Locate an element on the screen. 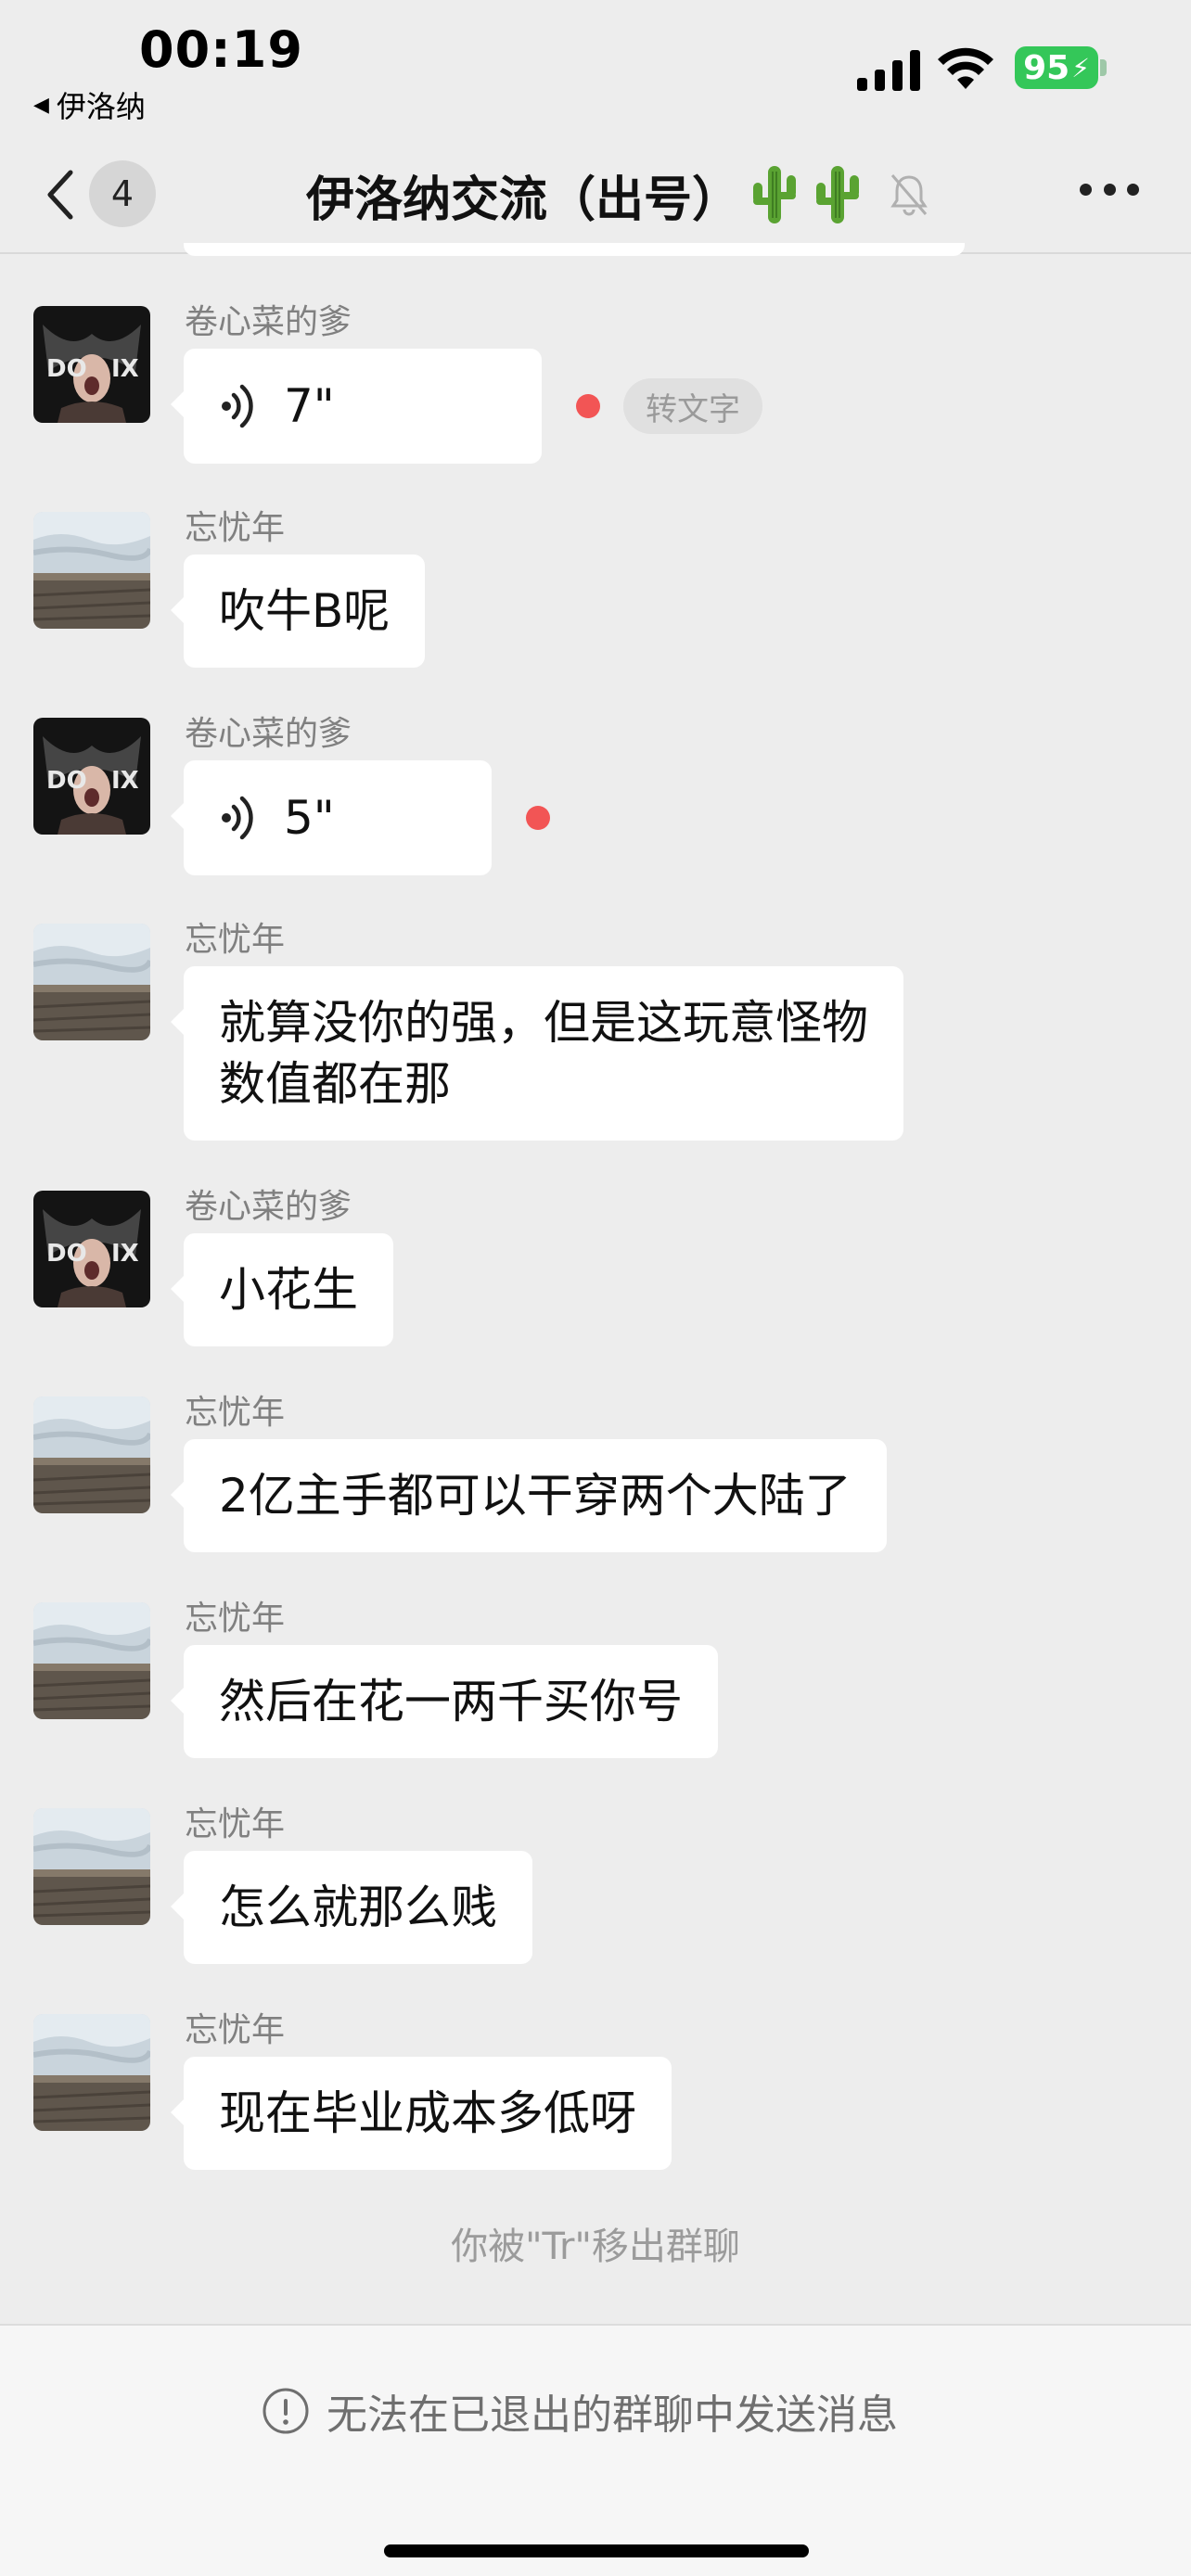 The width and height of the screenshot is (1191, 2576). voice-message-bubble: 7" is located at coordinates (356, 406).